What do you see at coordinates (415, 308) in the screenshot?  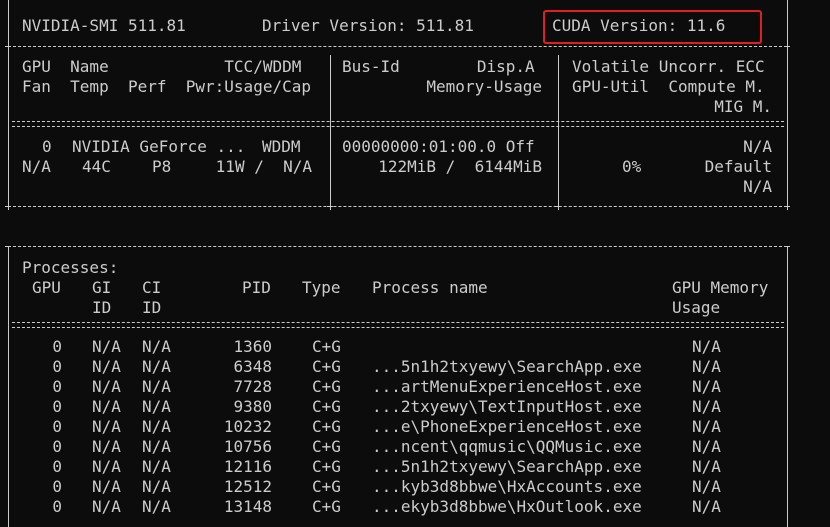 I see `processes-header-row-2: ID ID Usage` at bounding box center [415, 308].